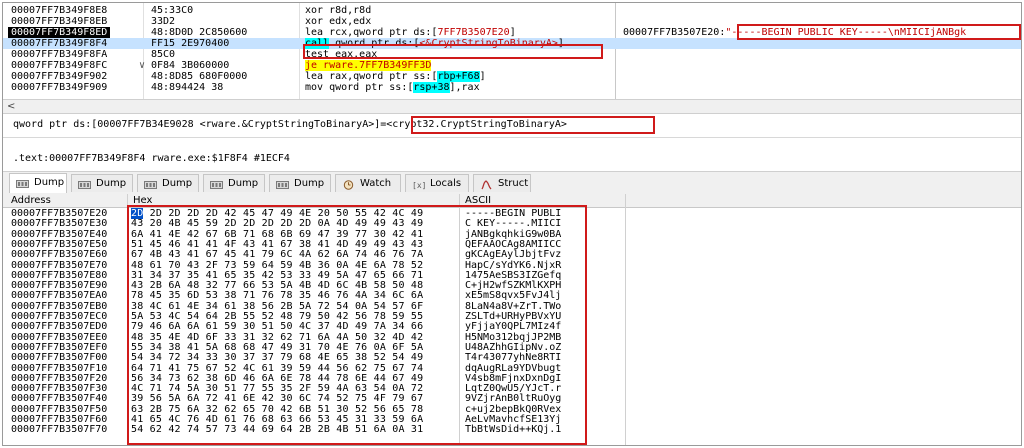  What do you see at coordinates (458, 76) in the screenshot?
I see `instruction-token: rbp+F68` at bounding box center [458, 76].